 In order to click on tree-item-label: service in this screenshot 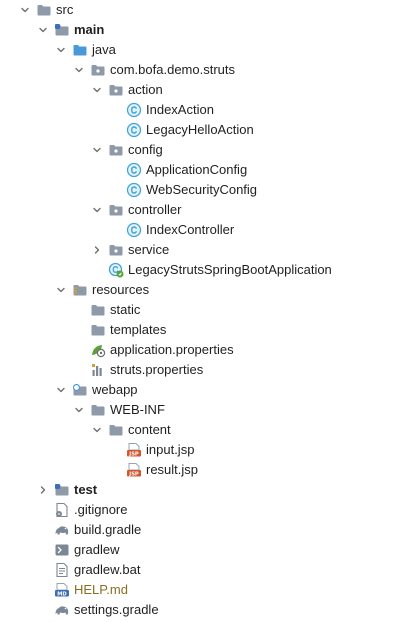, I will do `click(149, 249)`.